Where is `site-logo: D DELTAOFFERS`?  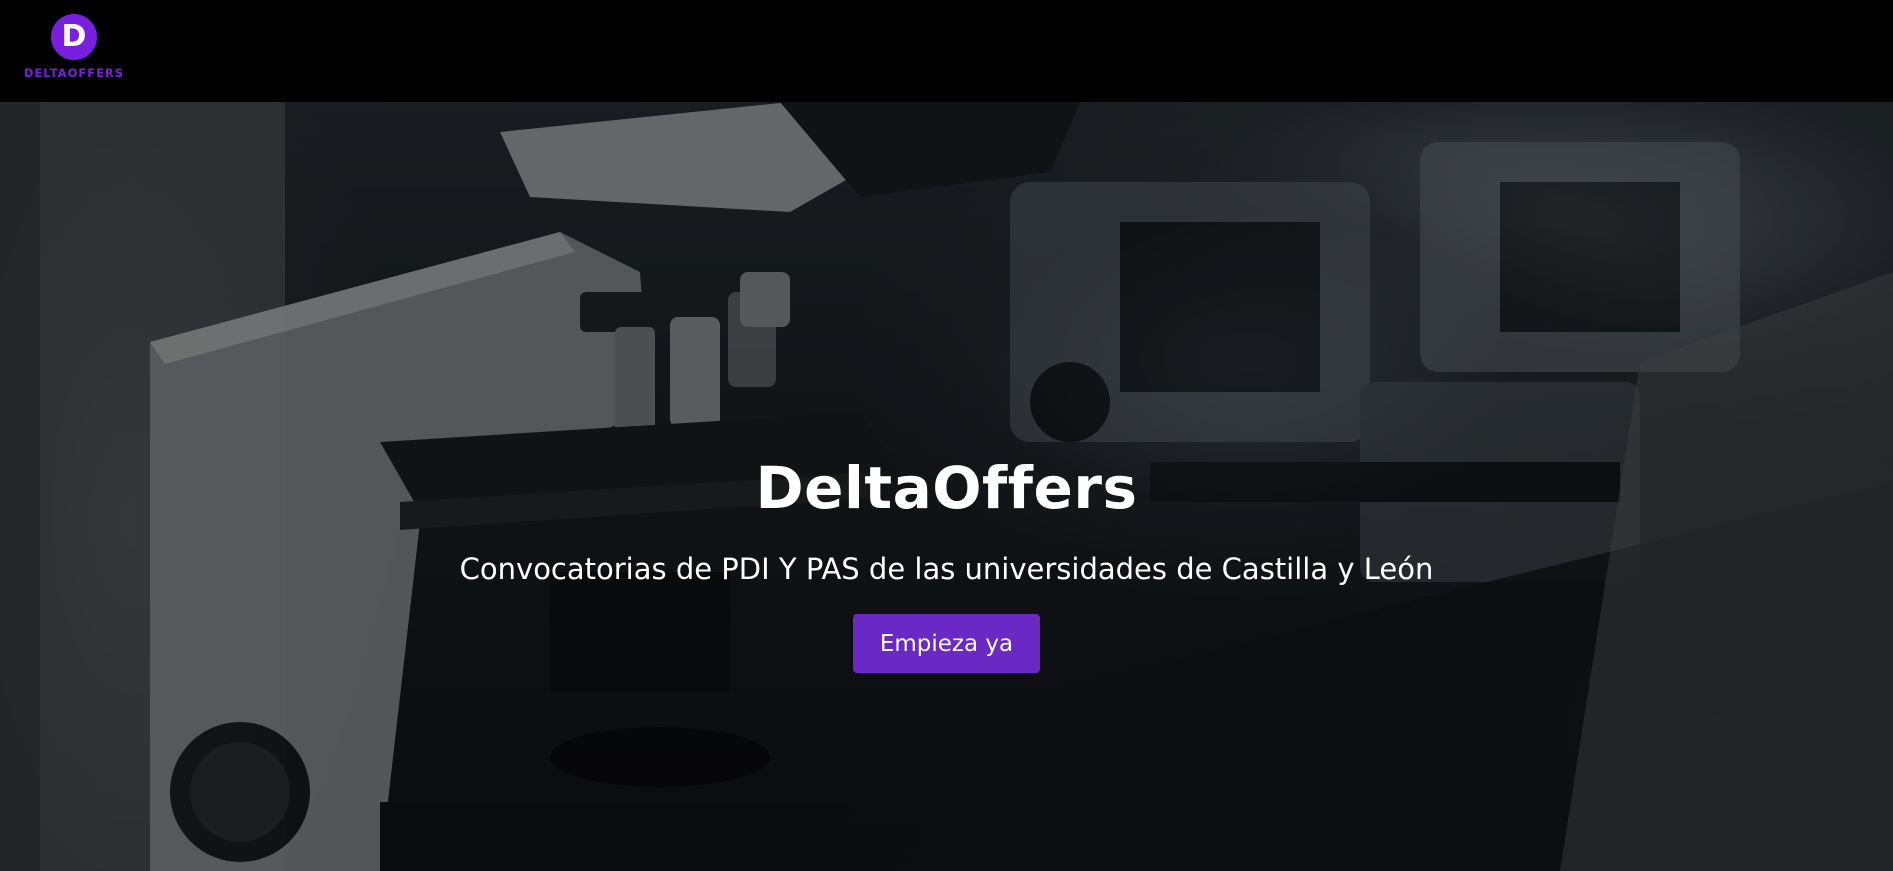
site-logo: D DELTAOFFERS is located at coordinates (74, 47).